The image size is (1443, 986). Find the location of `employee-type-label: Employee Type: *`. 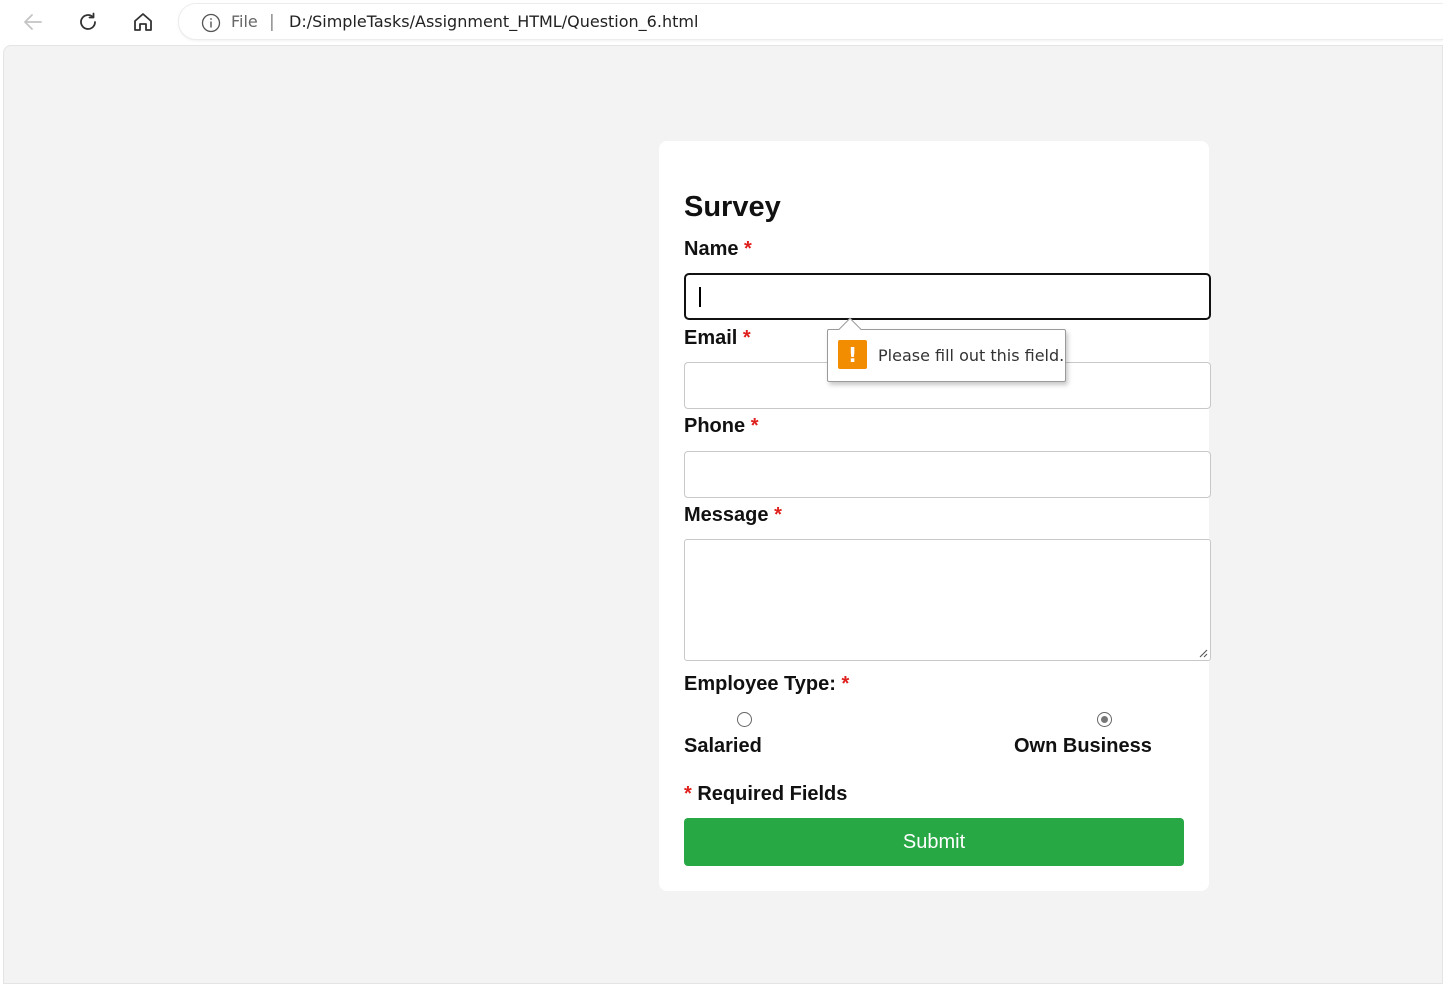

employee-type-label: Employee Type: * is located at coordinates (767, 684).